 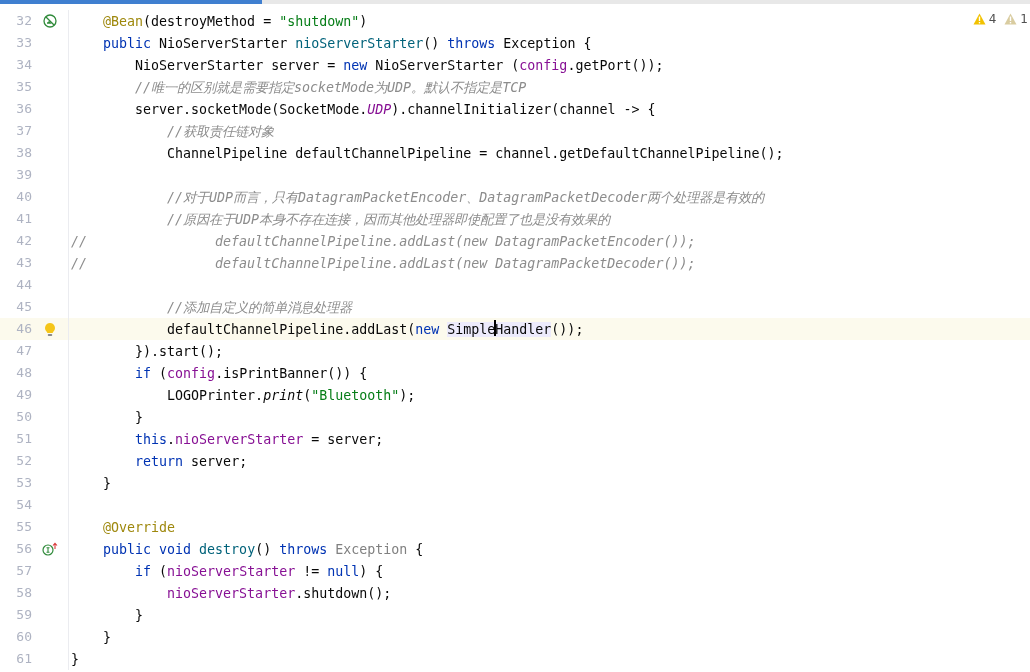 I want to click on code-line: nioServerStarter.shutdown();, so click(x=279, y=594).